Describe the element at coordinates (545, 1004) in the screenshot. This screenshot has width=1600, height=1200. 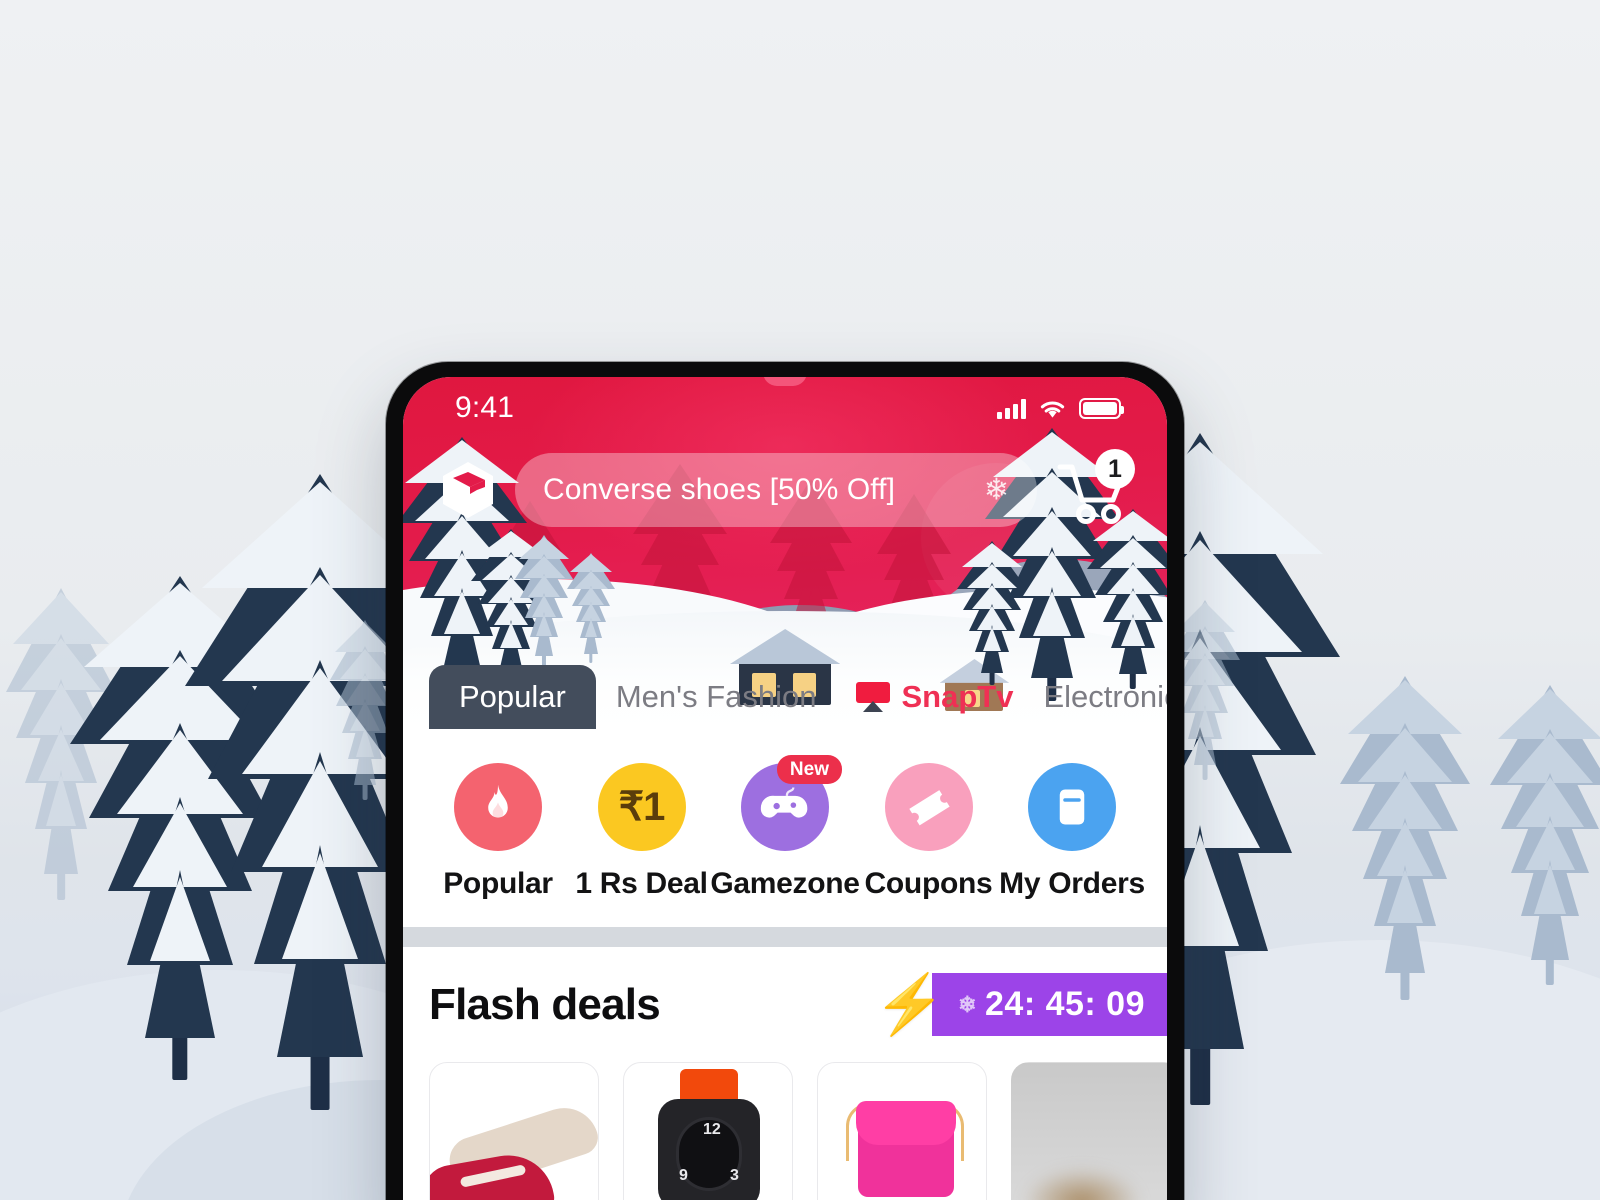
I see `flash-deals-title: Flash deals` at that location.